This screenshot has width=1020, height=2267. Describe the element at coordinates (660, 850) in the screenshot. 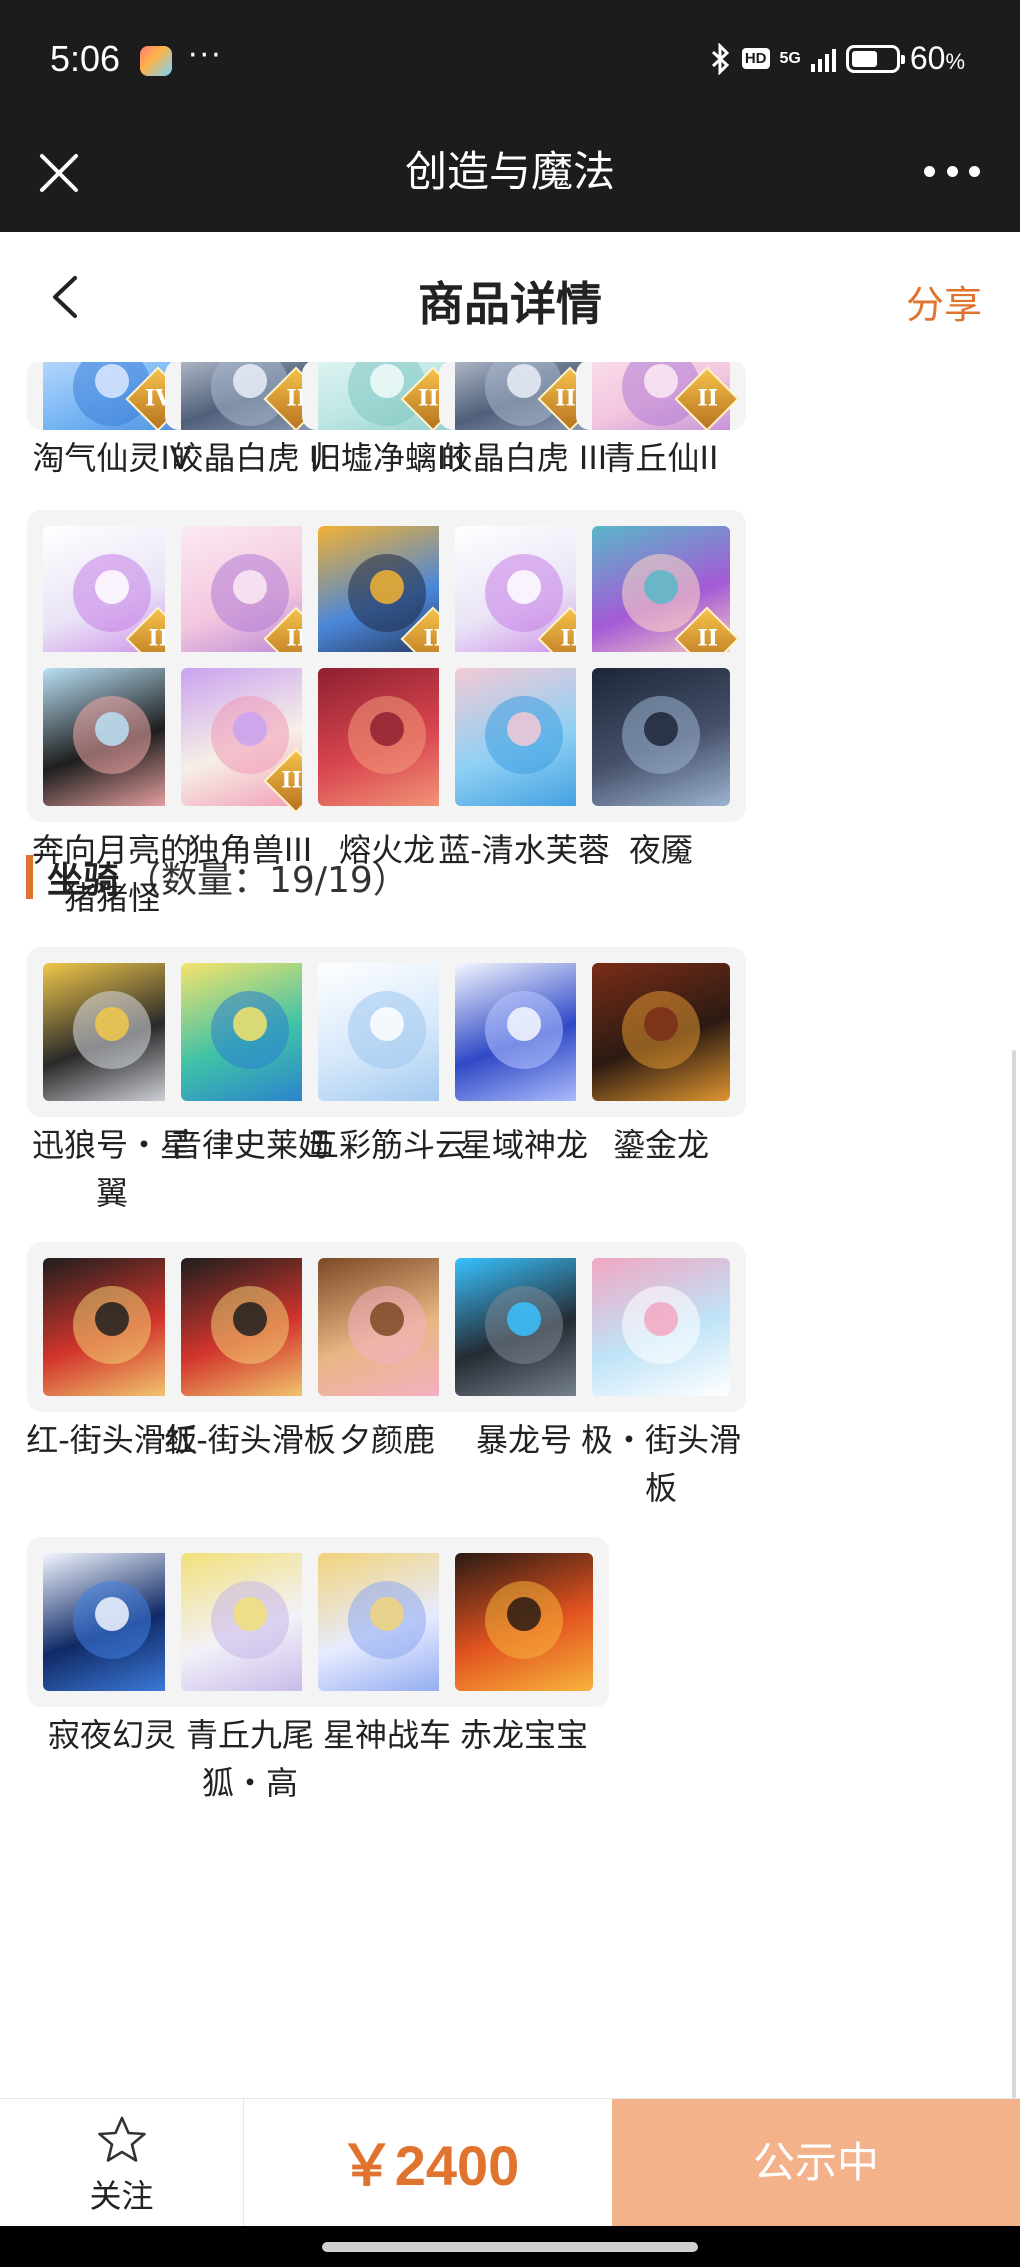

I see `item-name: 夜魇` at that location.